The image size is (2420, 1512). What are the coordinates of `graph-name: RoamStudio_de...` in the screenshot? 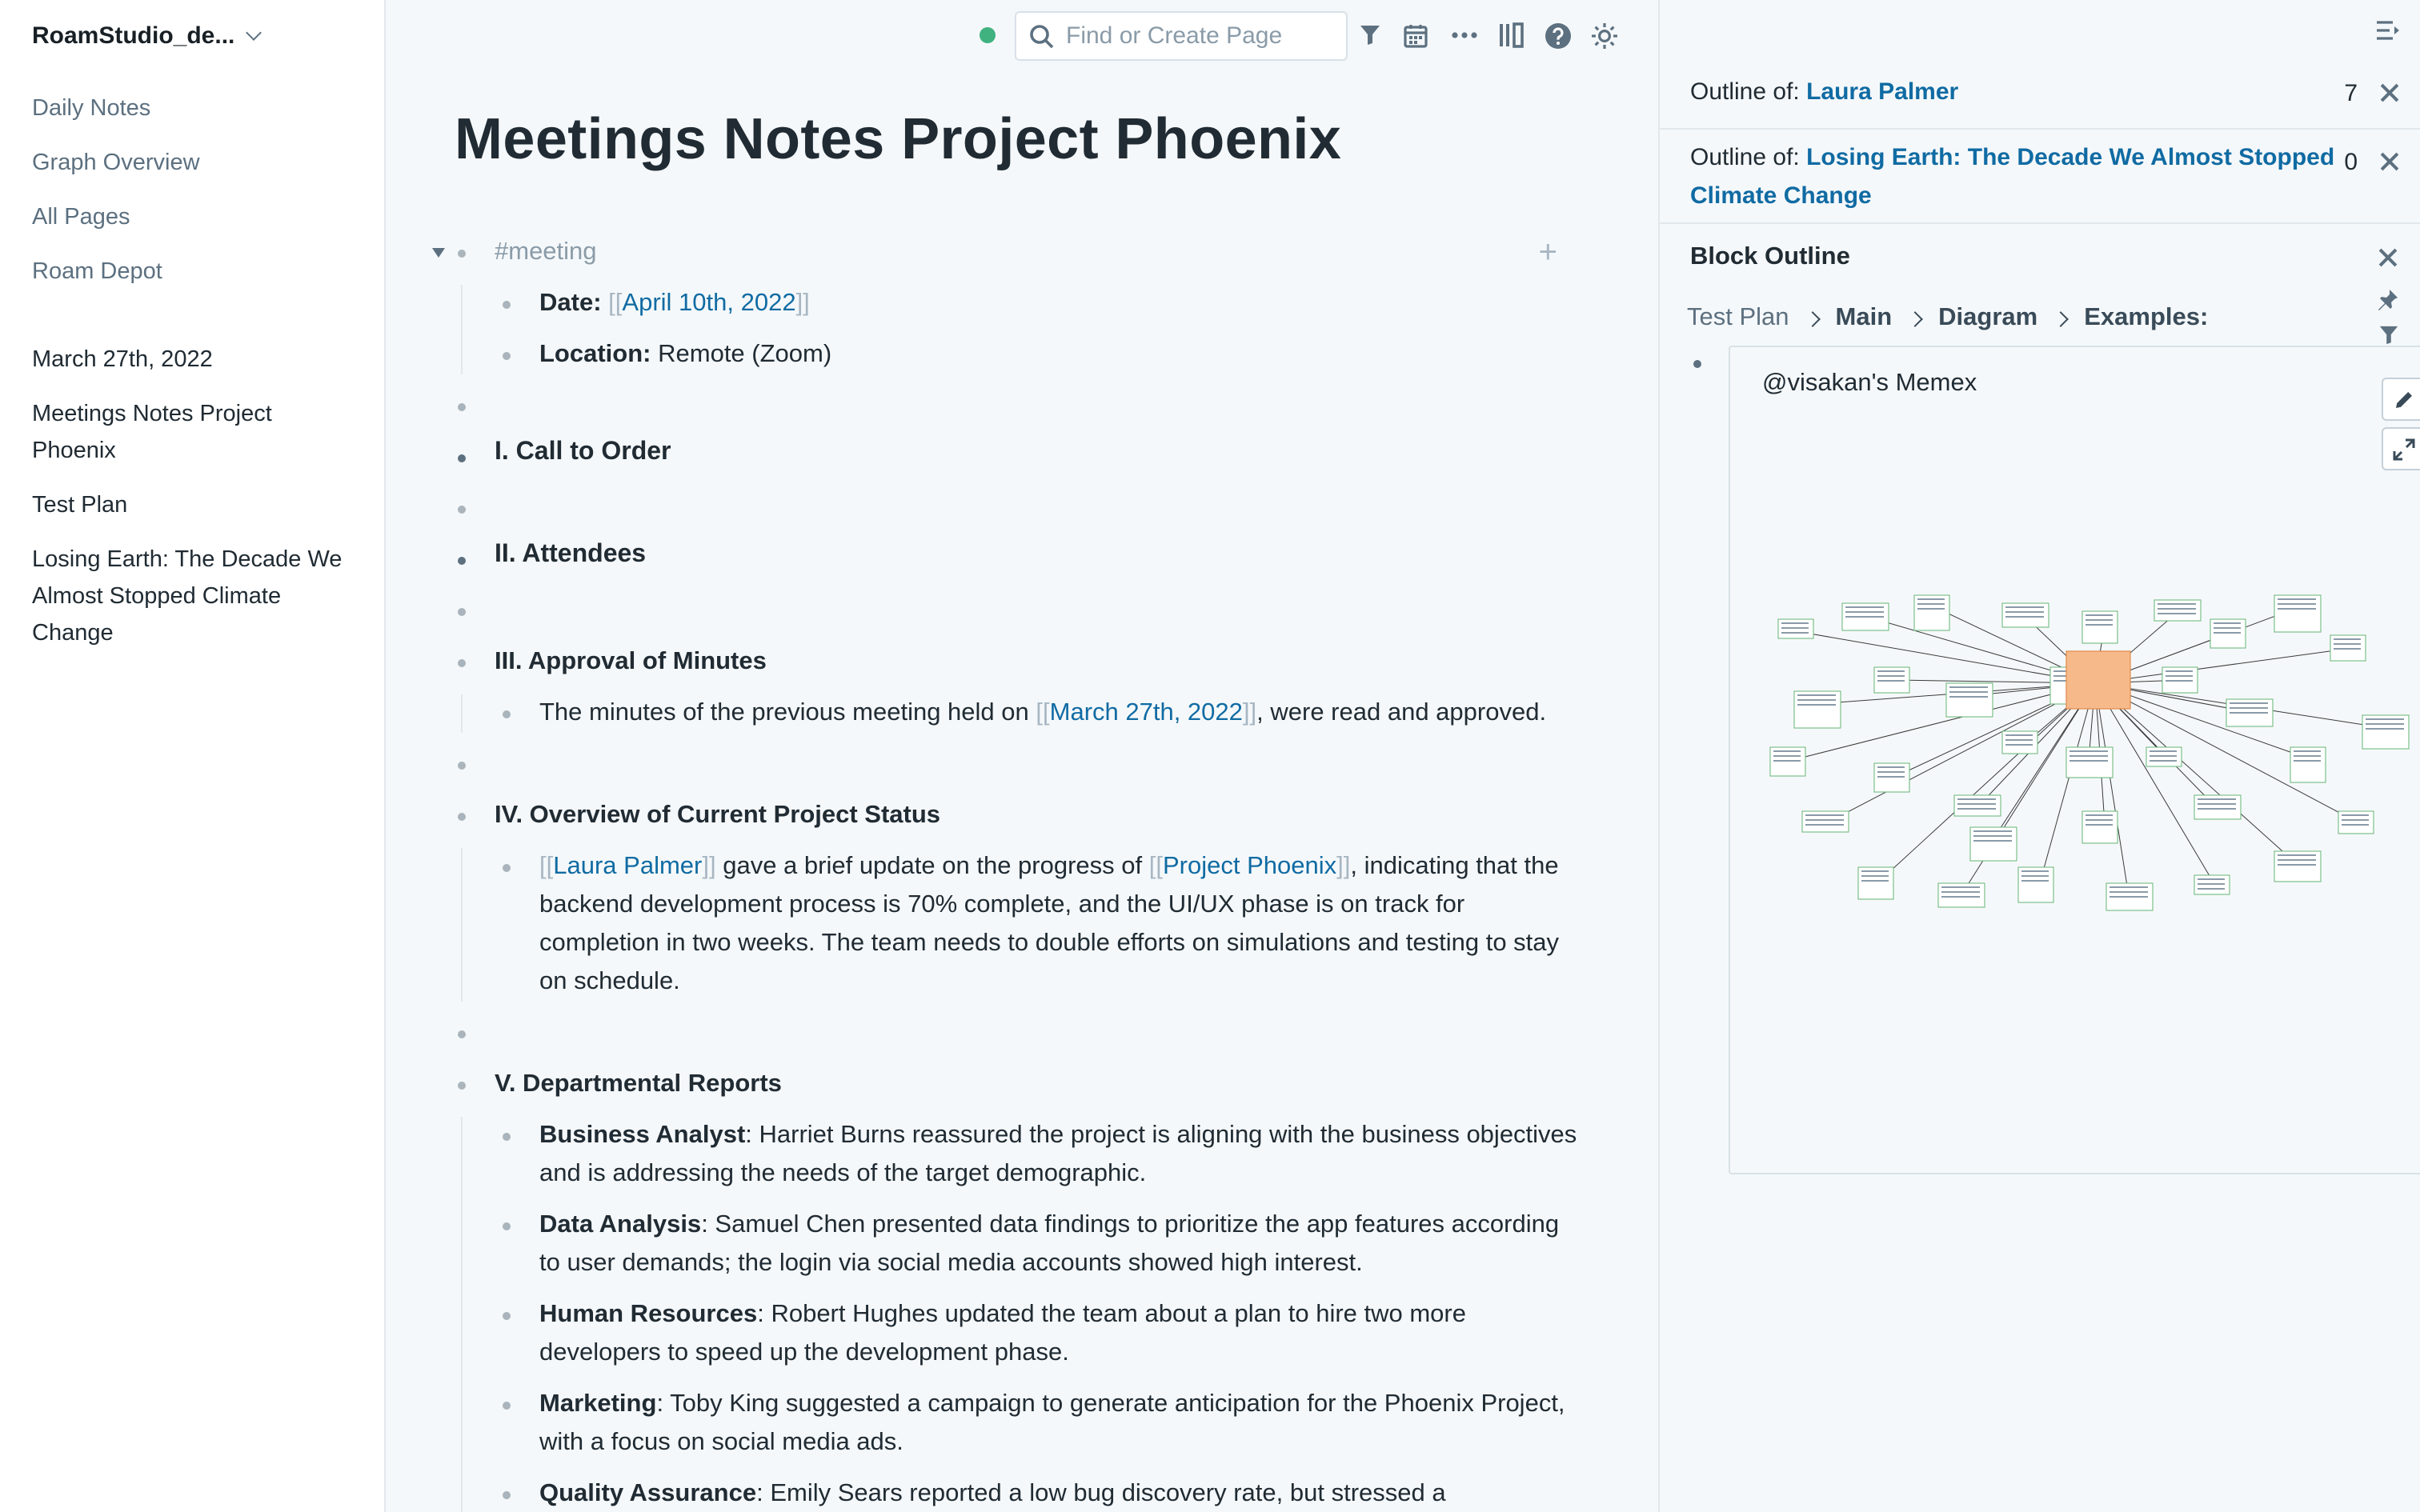 It's located at (133, 36).